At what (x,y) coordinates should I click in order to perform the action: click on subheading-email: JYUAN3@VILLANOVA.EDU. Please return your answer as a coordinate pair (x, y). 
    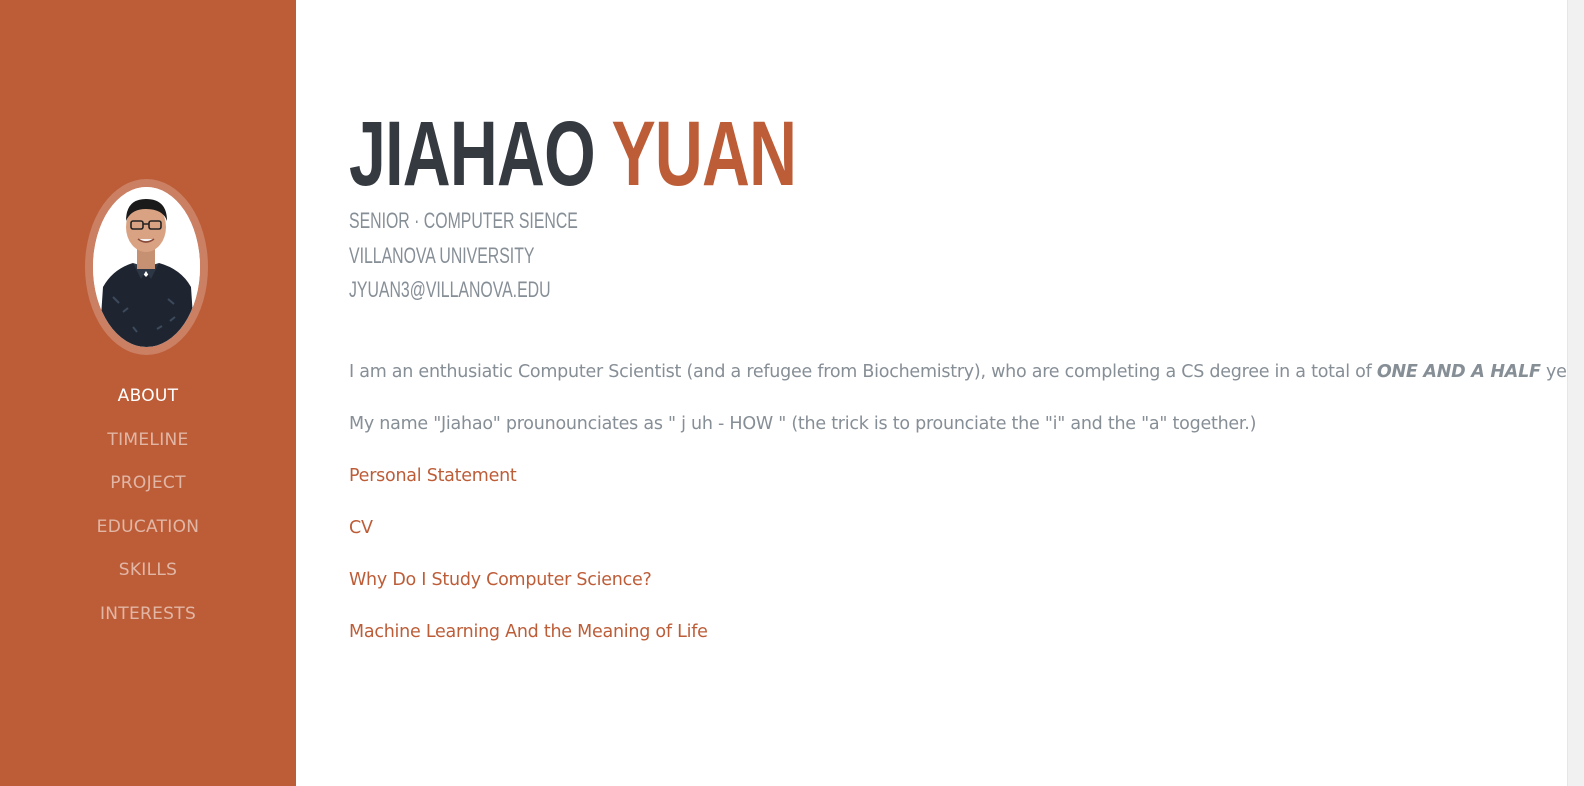
    Looking at the image, I should click on (450, 289).